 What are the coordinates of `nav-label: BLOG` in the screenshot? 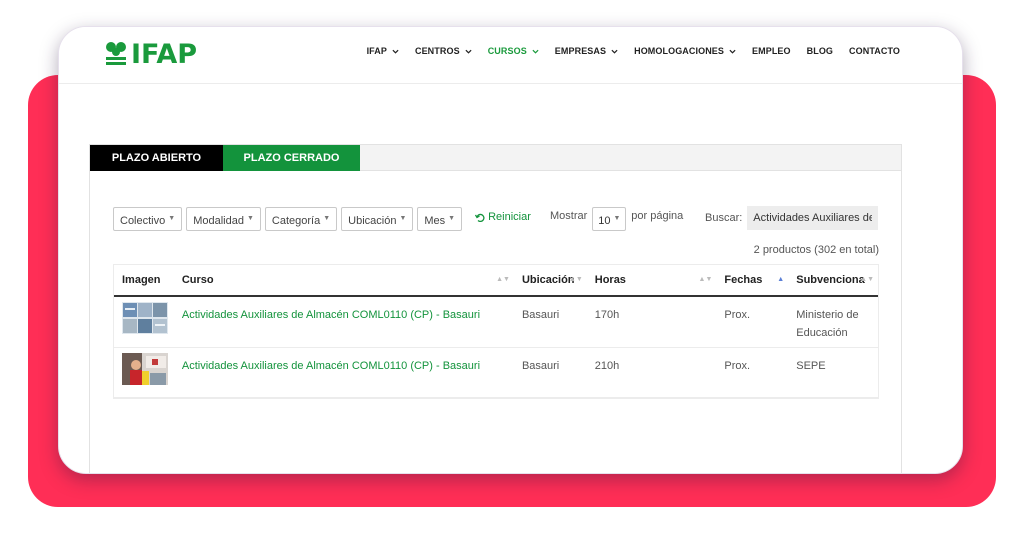 It's located at (820, 51).